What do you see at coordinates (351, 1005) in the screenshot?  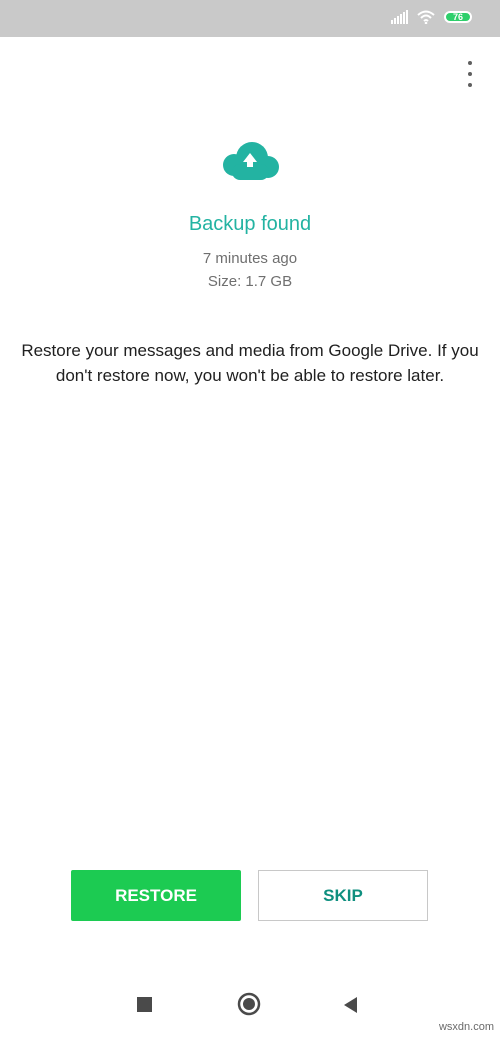 I see `back-icon` at bounding box center [351, 1005].